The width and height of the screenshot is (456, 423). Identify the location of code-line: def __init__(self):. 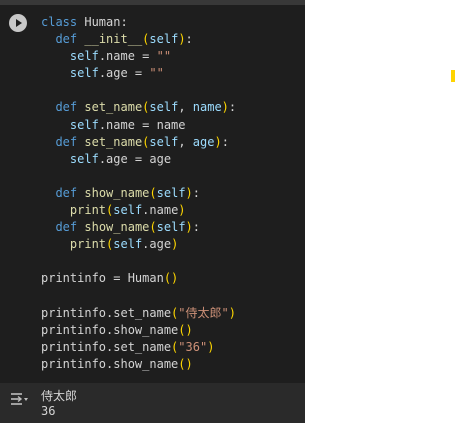
(138, 39).